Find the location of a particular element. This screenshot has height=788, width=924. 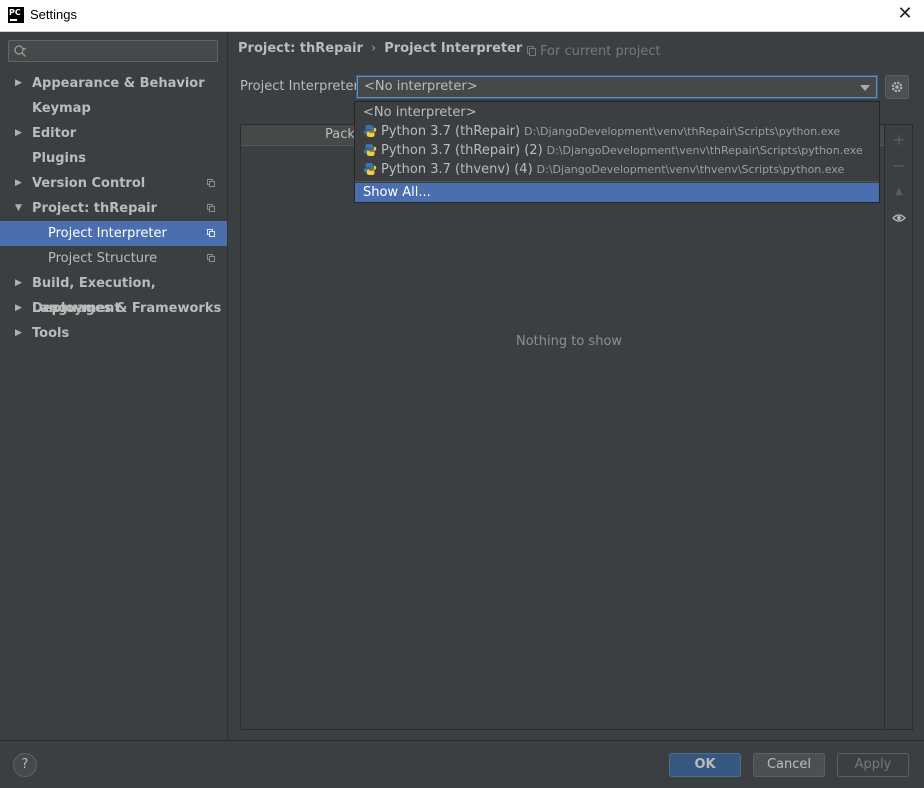

breadcrumb: Project: thRepair › Project Interpreter is located at coordinates (380, 48).